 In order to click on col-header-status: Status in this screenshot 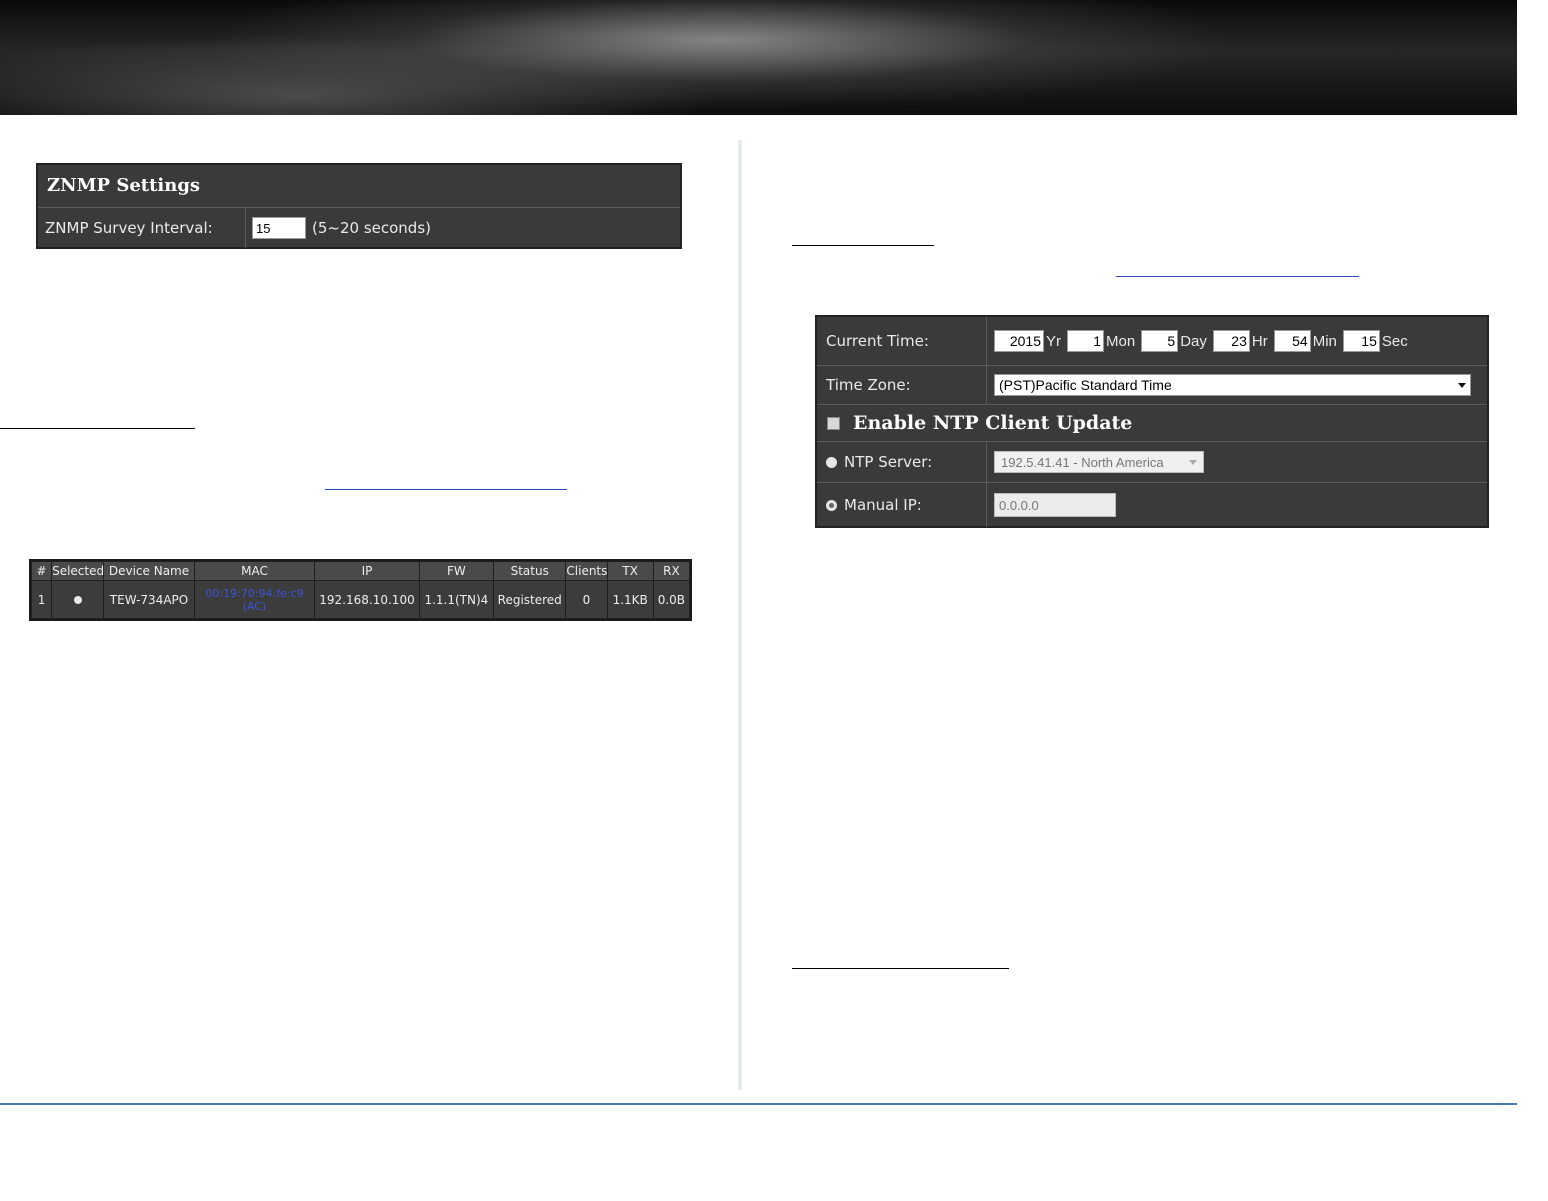, I will do `click(530, 571)`.